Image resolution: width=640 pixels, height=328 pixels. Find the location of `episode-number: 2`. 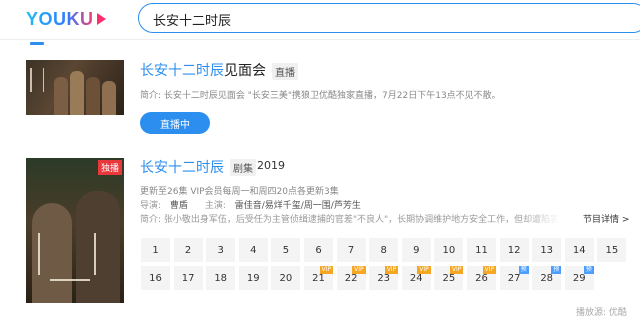

episode-number: 2 is located at coordinates (188, 250).